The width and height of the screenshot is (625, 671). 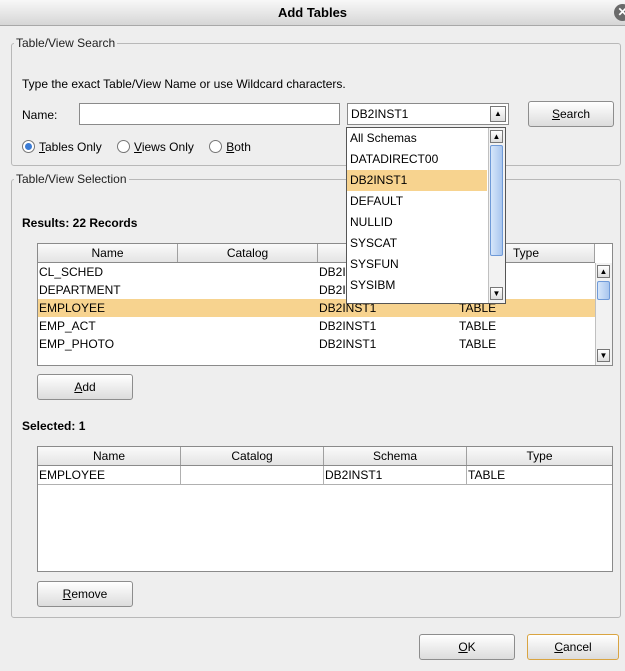 What do you see at coordinates (498, 114) in the screenshot?
I see `chevron-up-icon: ▲` at bounding box center [498, 114].